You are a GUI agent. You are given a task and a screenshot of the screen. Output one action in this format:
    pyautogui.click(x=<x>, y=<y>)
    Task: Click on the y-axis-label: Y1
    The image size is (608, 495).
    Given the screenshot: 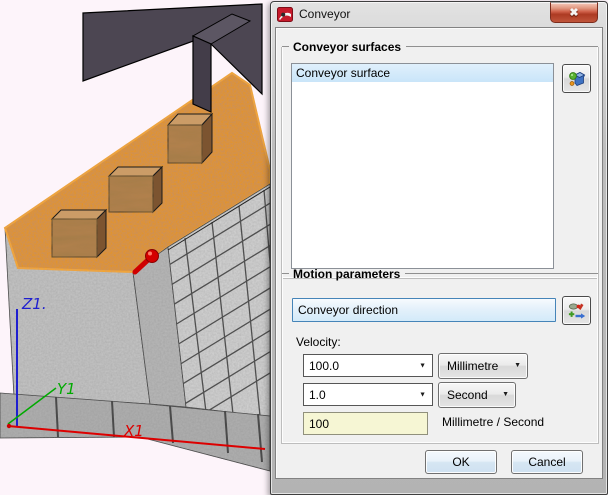 What is the action you would take?
    pyautogui.click(x=66, y=389)
    